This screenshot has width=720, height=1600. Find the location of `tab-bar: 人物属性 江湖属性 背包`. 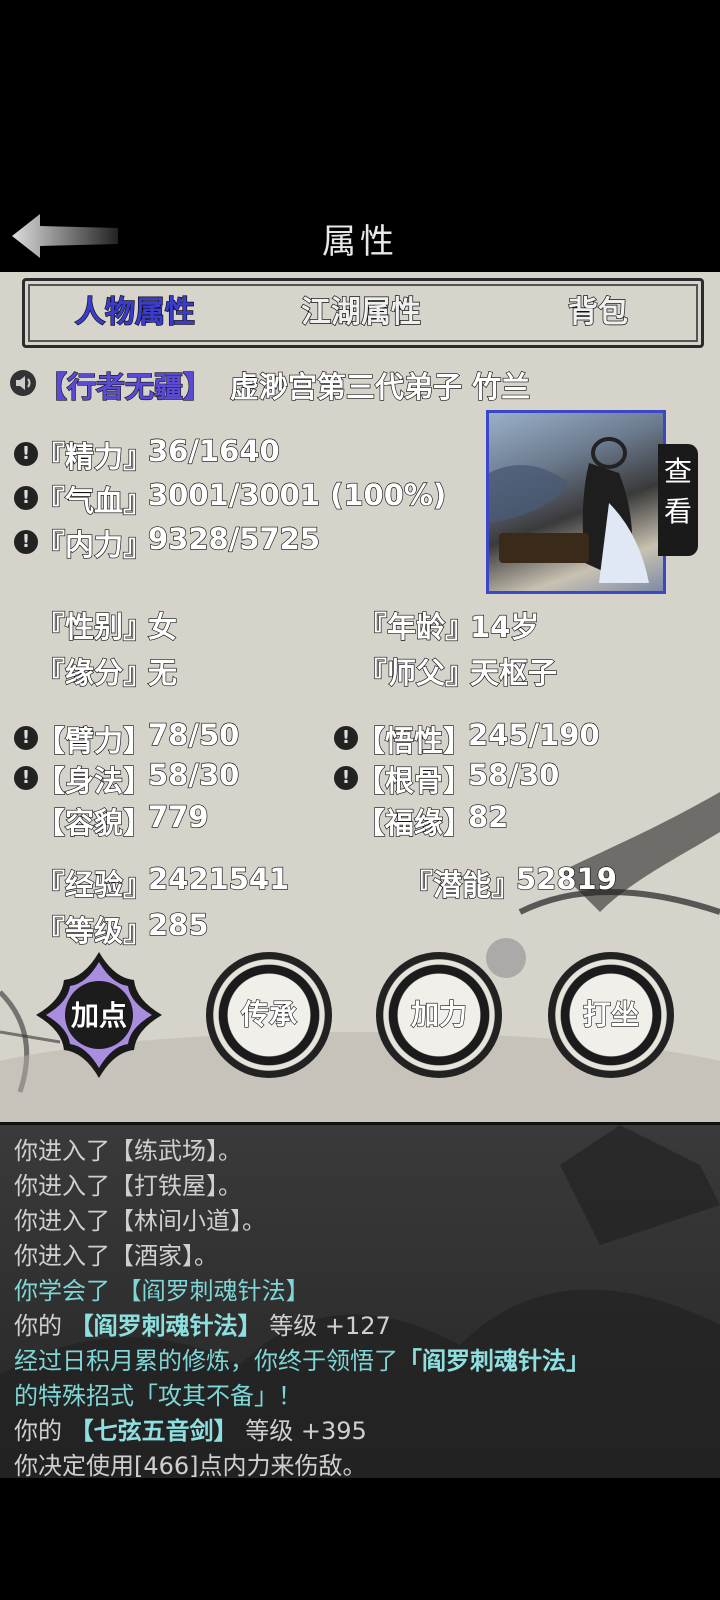

tab-bar: 人物属性 江湖属性 背包 is located at coordinates (363, 313).